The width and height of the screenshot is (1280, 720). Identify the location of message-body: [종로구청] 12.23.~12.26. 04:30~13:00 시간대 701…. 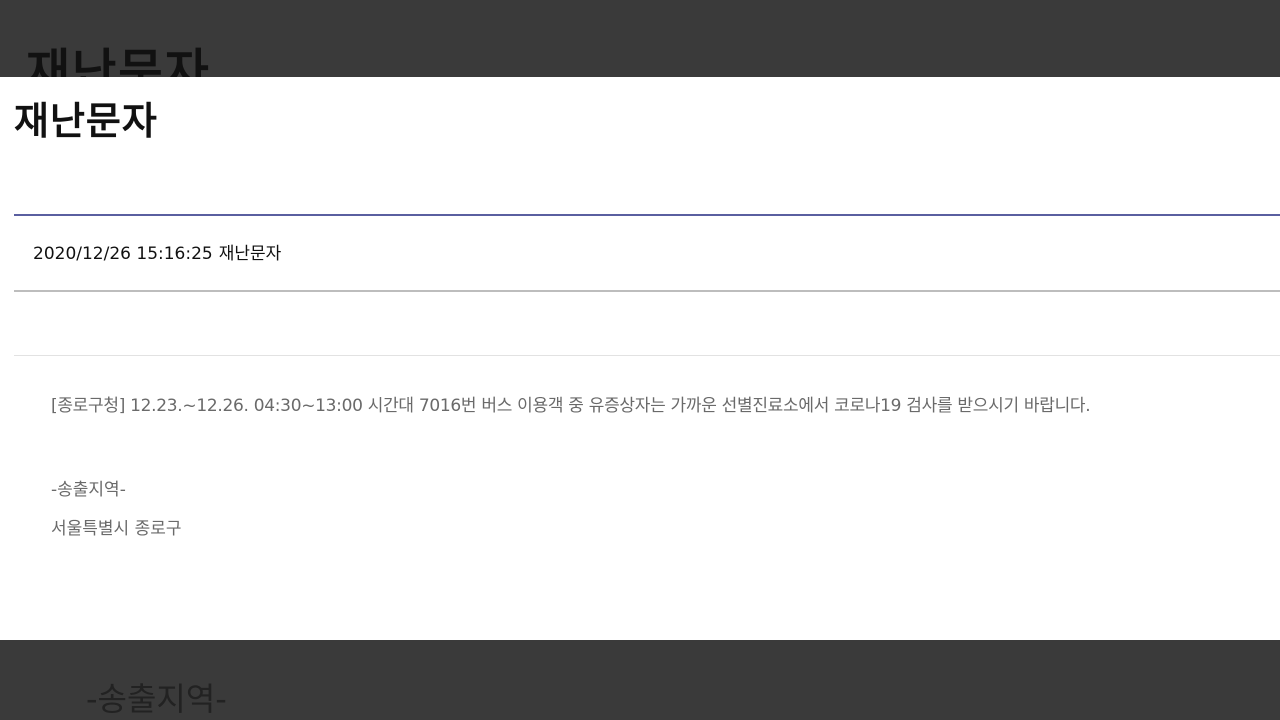
(571, 406).